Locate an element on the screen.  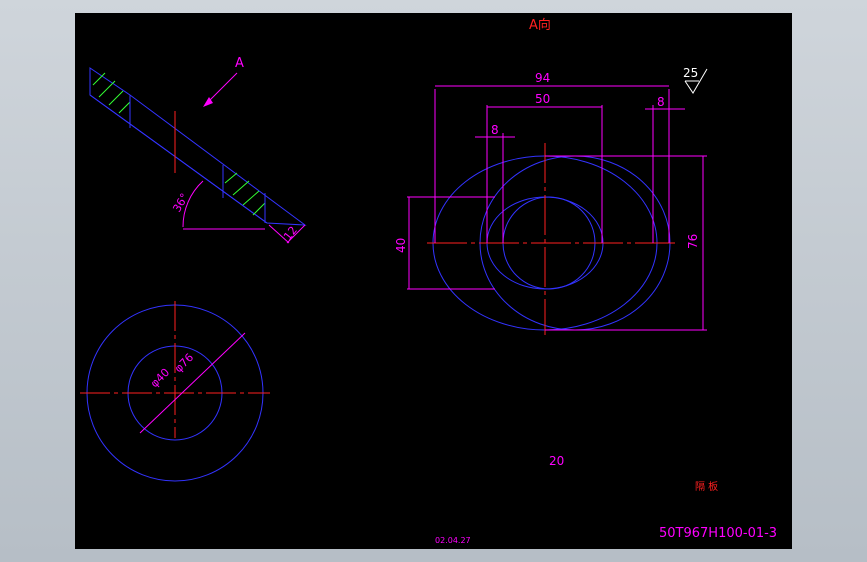
front-view: φ40 φ76 is located at coordinates (175, 391).